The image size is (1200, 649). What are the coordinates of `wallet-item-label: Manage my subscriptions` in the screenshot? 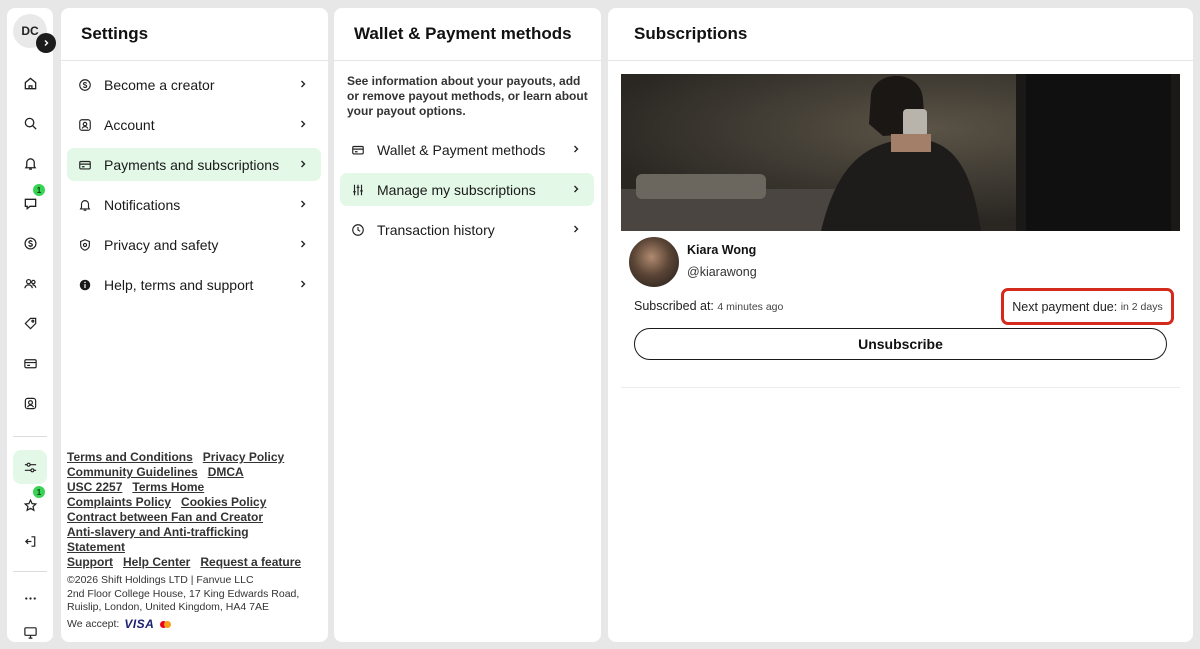 It's located at (456, 189).